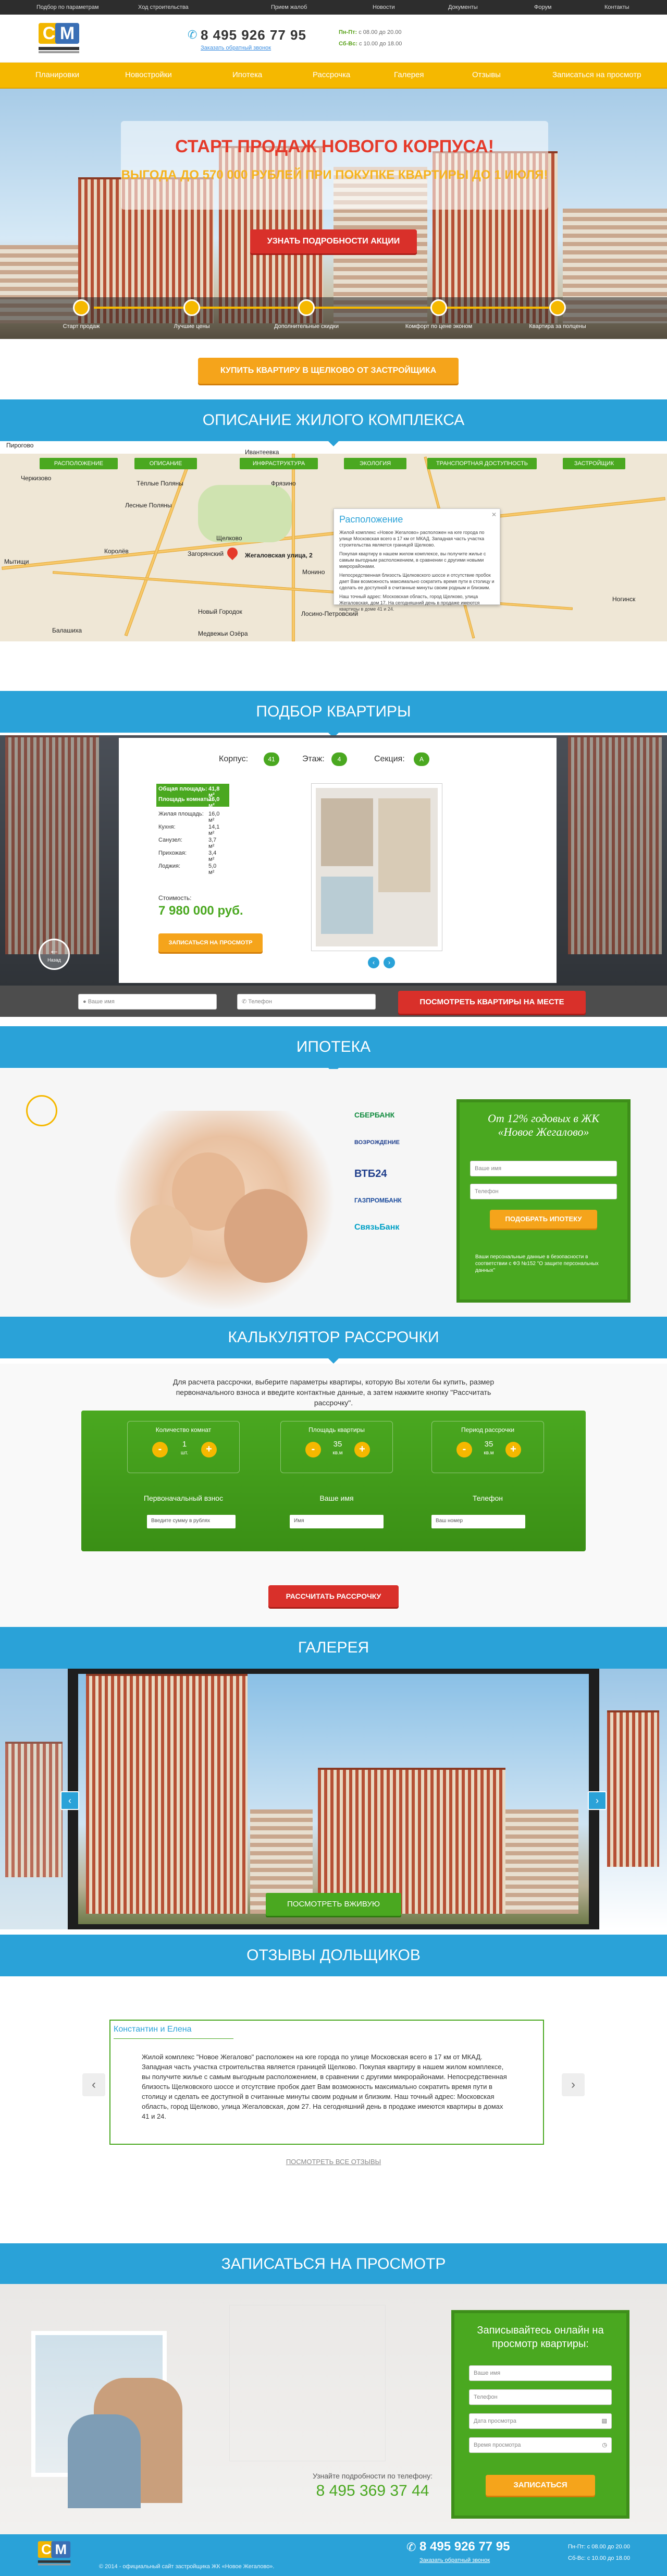  I want to click on topnav-link: Форум, so click(542, 7).